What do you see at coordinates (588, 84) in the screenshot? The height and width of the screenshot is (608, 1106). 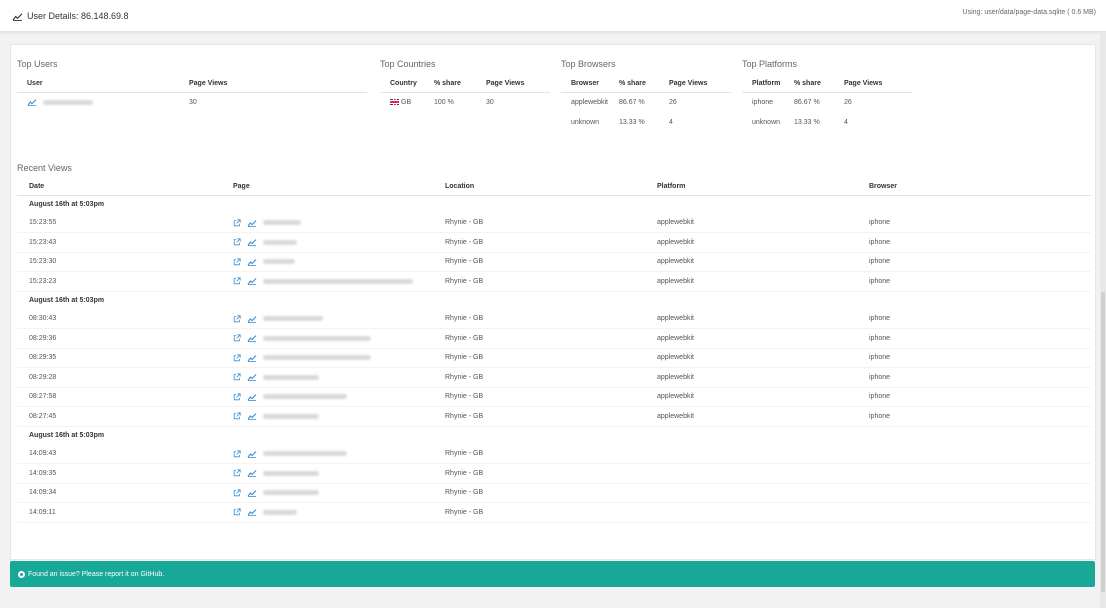 I see `column-header: Browser` at bounding box center [588, 84].